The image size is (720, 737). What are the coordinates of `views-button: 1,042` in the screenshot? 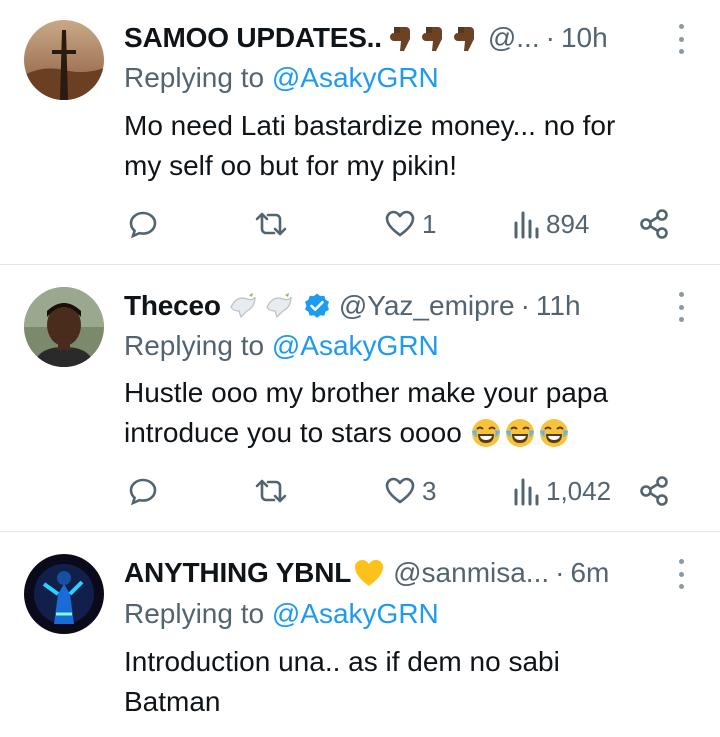 It's located at (561, 491).